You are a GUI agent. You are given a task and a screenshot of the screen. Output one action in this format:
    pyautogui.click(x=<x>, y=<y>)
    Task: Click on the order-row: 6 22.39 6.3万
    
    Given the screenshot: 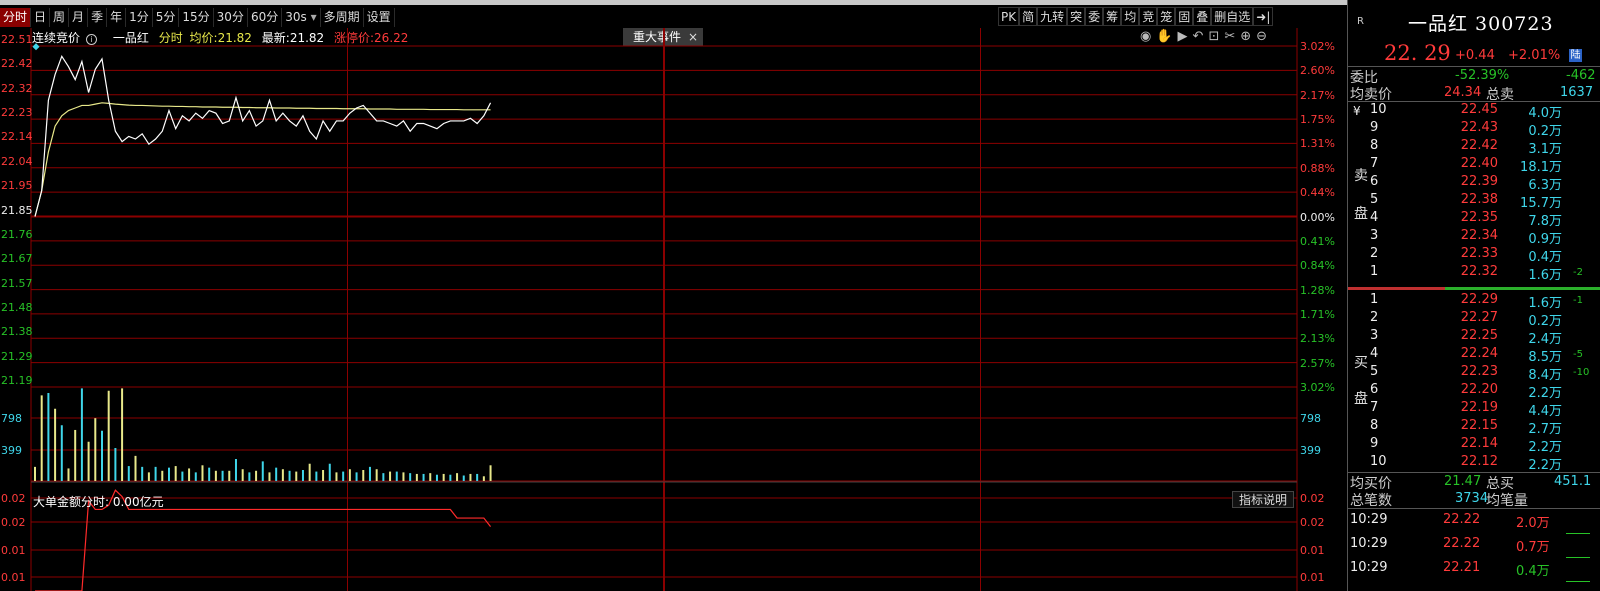 What is the action you would take?
    pyautogui.click(x=1474, y=183)
    